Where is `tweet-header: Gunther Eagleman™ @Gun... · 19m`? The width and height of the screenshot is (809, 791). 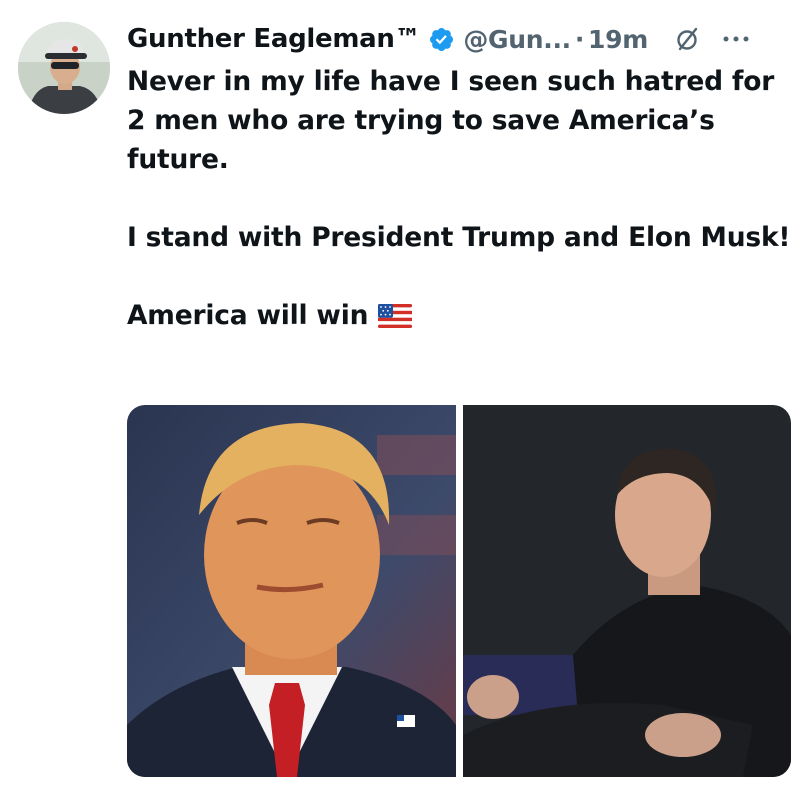
tweet-header: Gunther Eagleman™ @Gun... · 19m is located at coordinates (459, 39).